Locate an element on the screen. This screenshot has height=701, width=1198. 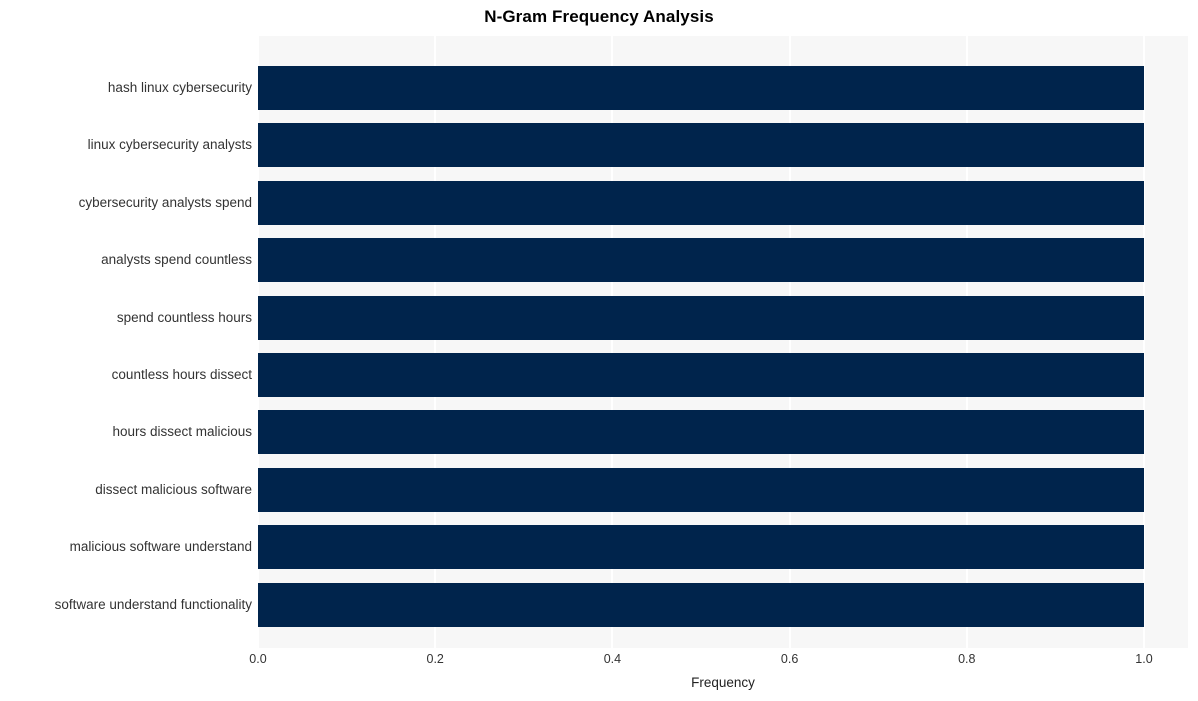
y-axis-tick-label: cybersecurity analysts spend is located at coordinates (165, 202).